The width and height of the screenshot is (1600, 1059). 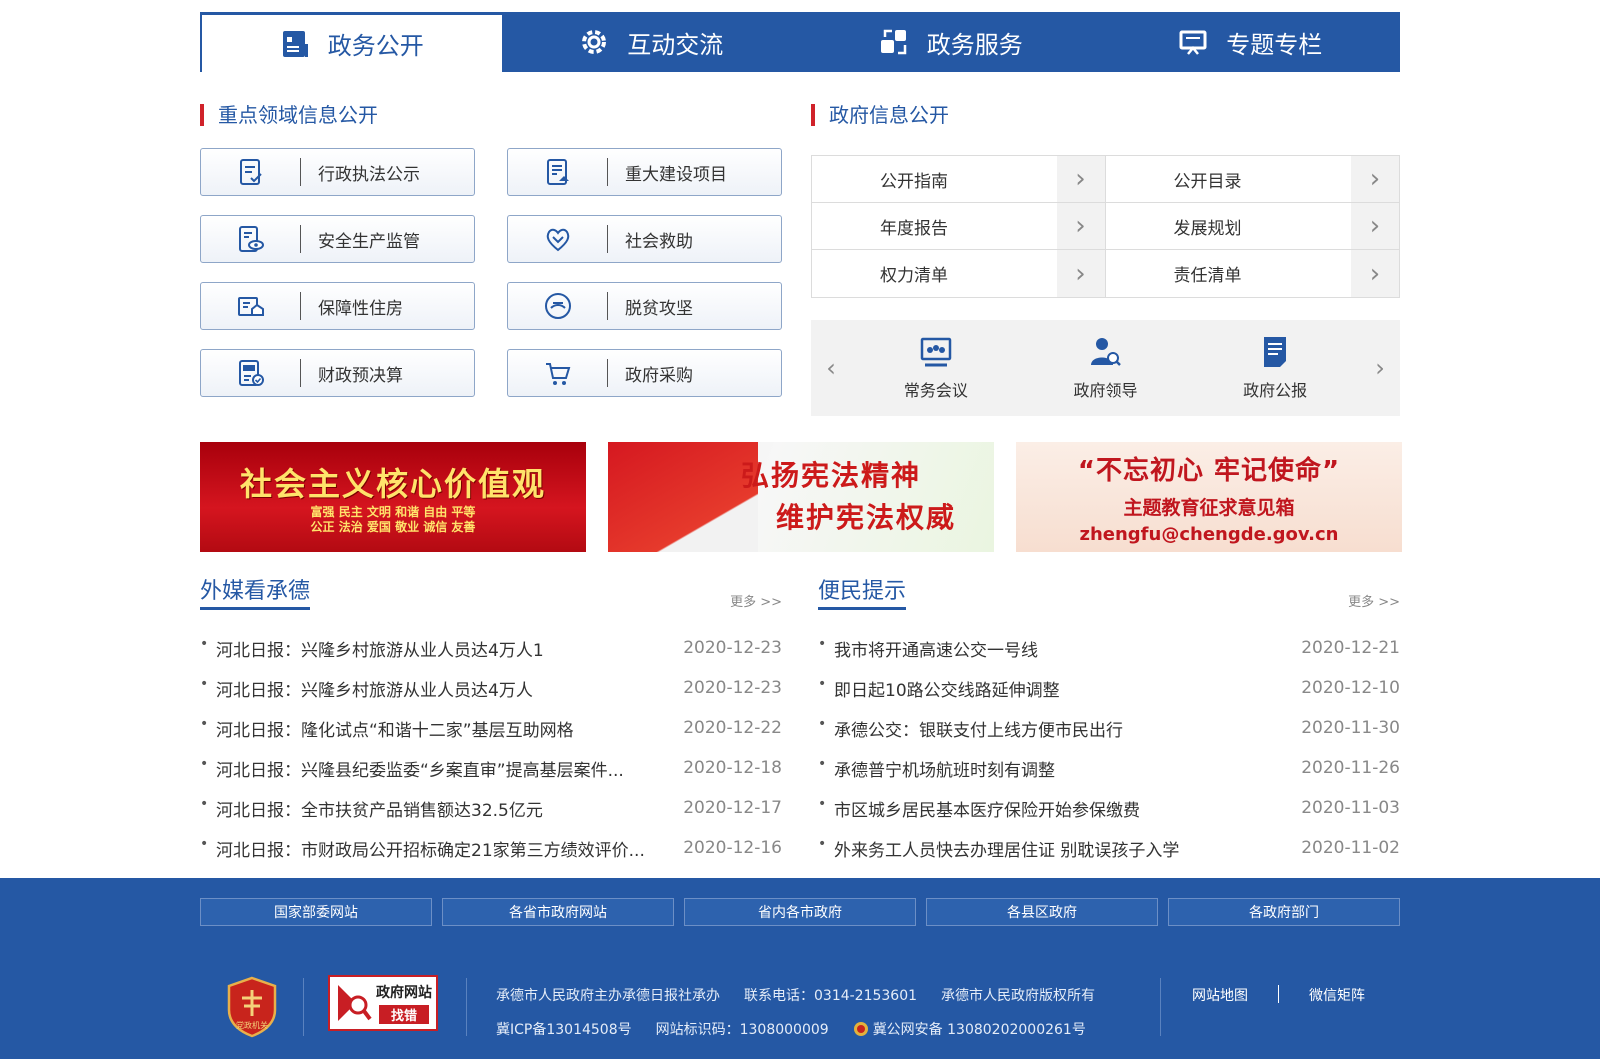 What do you see at coordinates (491, 648) in the screenshot?
I see `list-item: 河北日报：兴隆乡村旅游从业人员达4万人12020-12-23` at bounding box center [491, 648].